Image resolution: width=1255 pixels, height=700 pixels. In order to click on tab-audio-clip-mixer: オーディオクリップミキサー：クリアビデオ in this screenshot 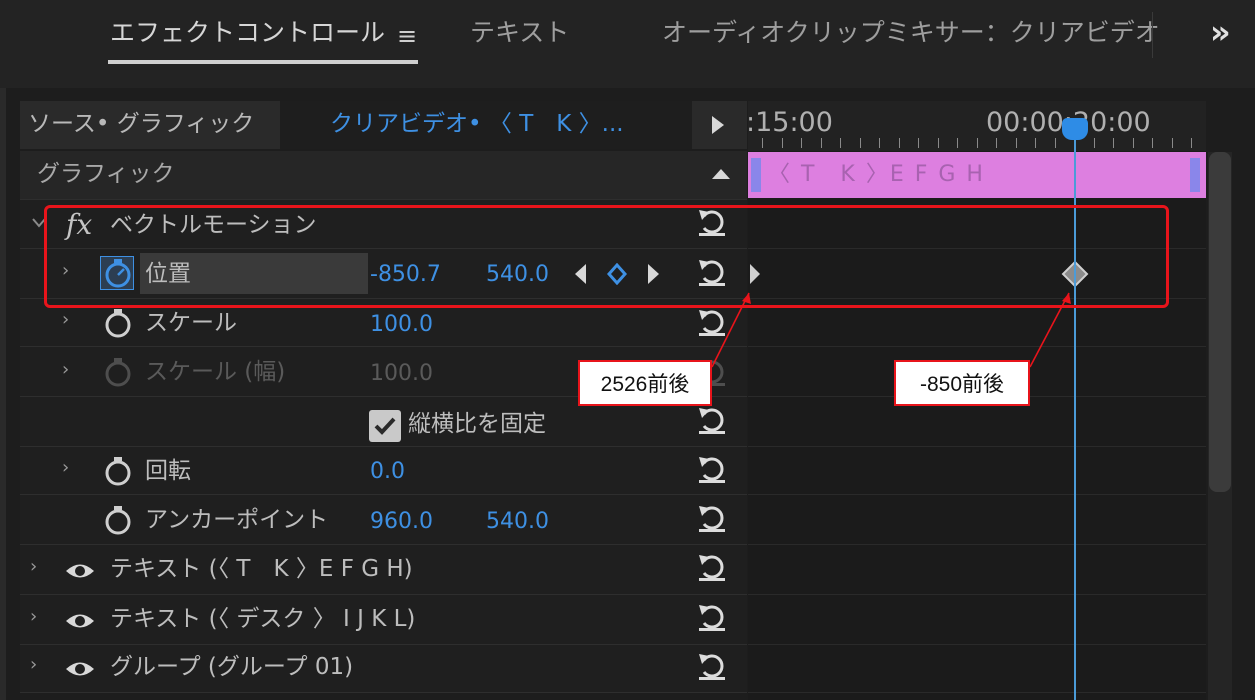, I will do `click(911, 32)`.